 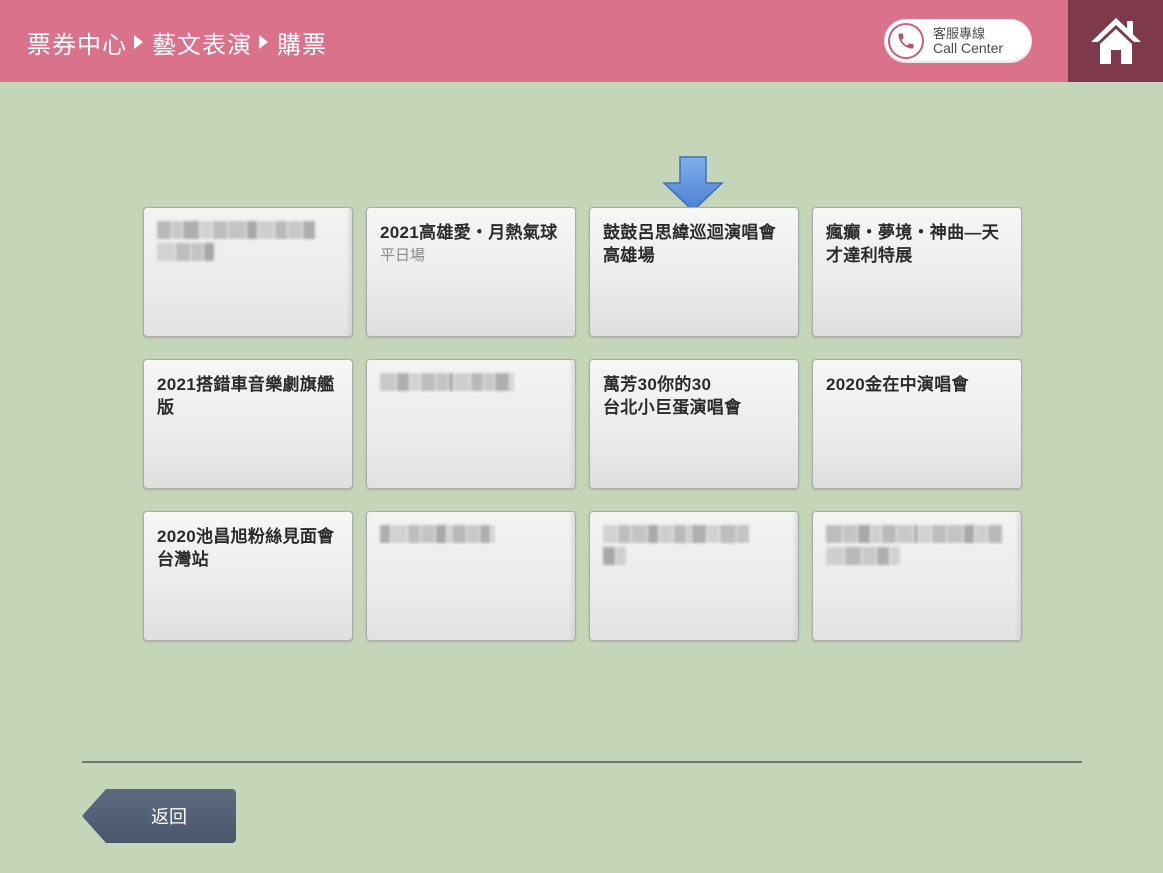 I want to click on breadcrumb: 票券中心 藝文表演 購票, so click(x=177, y=42).